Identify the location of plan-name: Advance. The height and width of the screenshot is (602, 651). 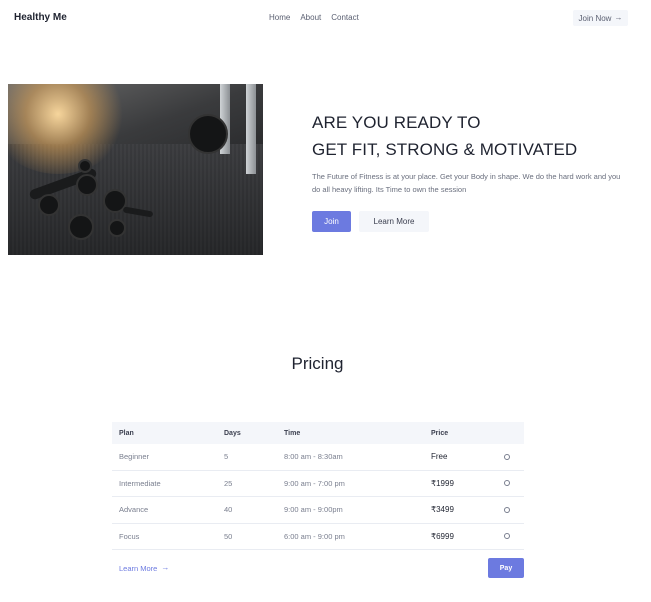
(134, 510).